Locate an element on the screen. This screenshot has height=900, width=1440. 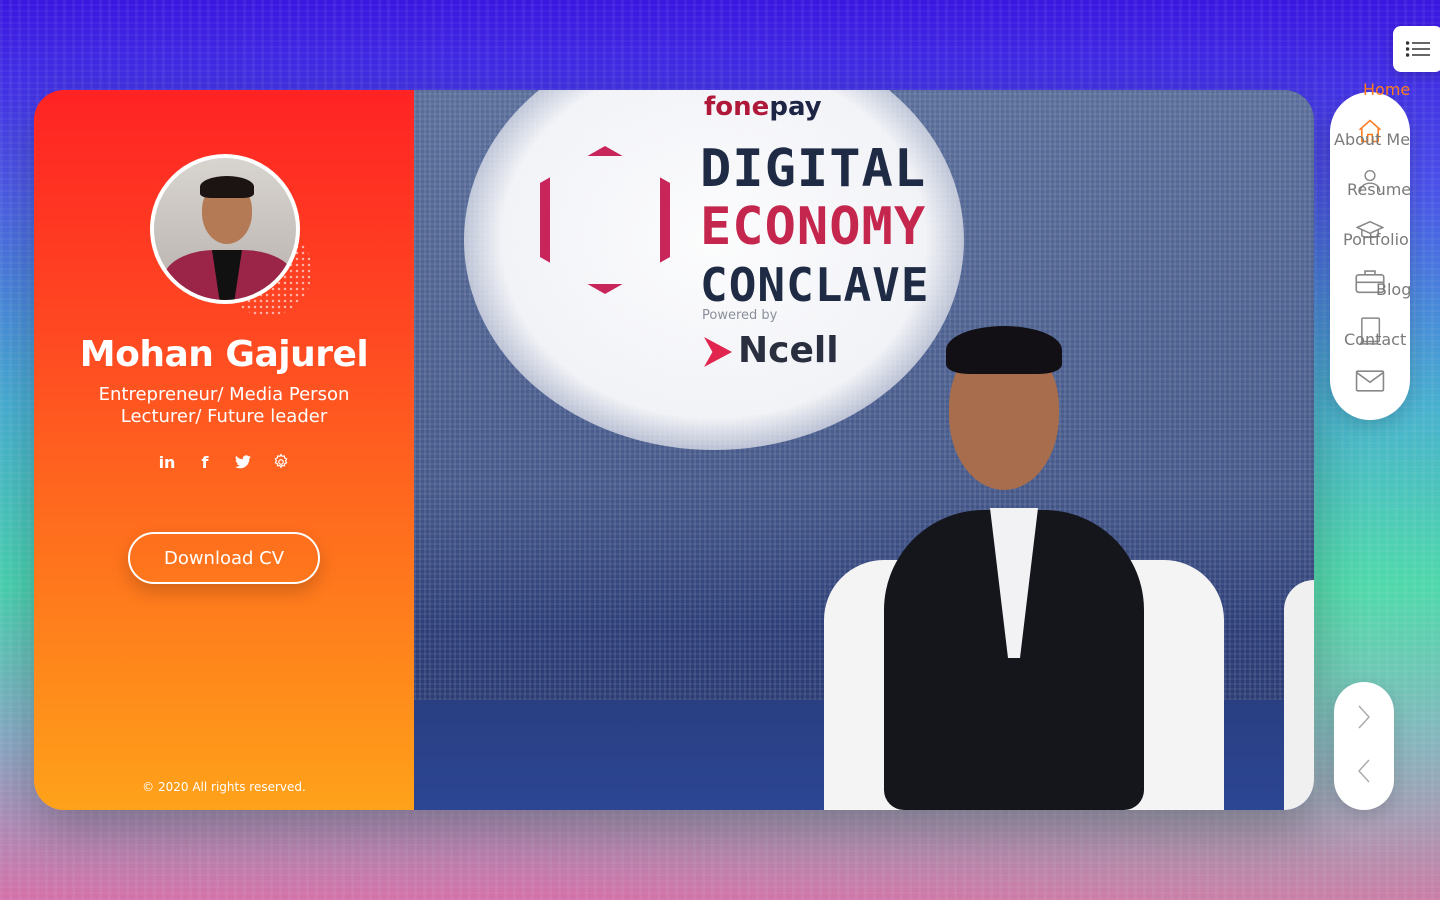
nav-label-home: Home is located at coordinates (1386, 89).